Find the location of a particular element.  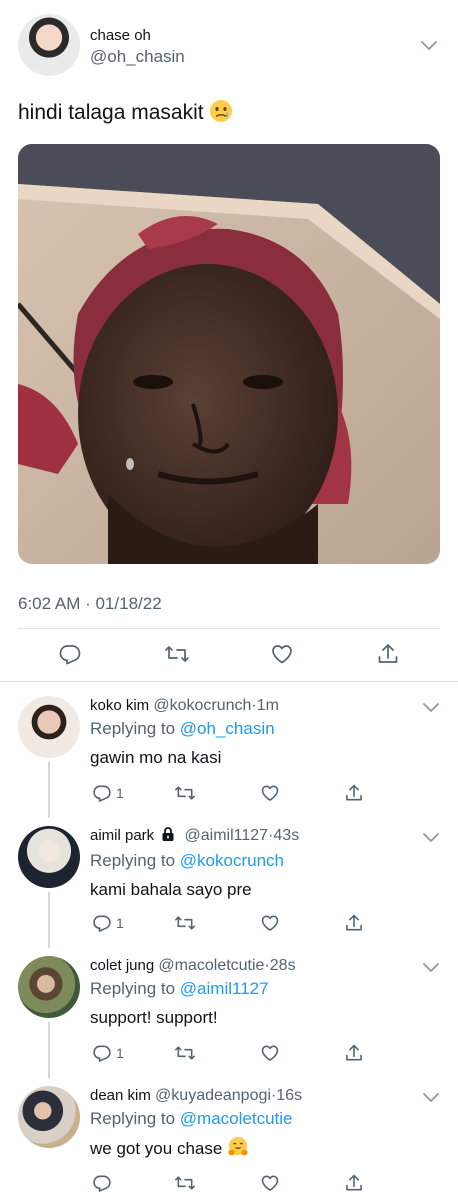

replying-to: Replying to @aimil1127 is located at coordinates (265, 989).